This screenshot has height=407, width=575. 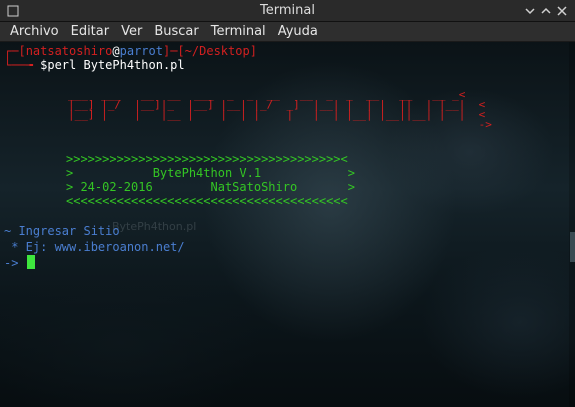 What do you see at coordinates (238, 31) in the screenshot?
I see `menu-terminal: Terminal` at bounding box center [238, 31].